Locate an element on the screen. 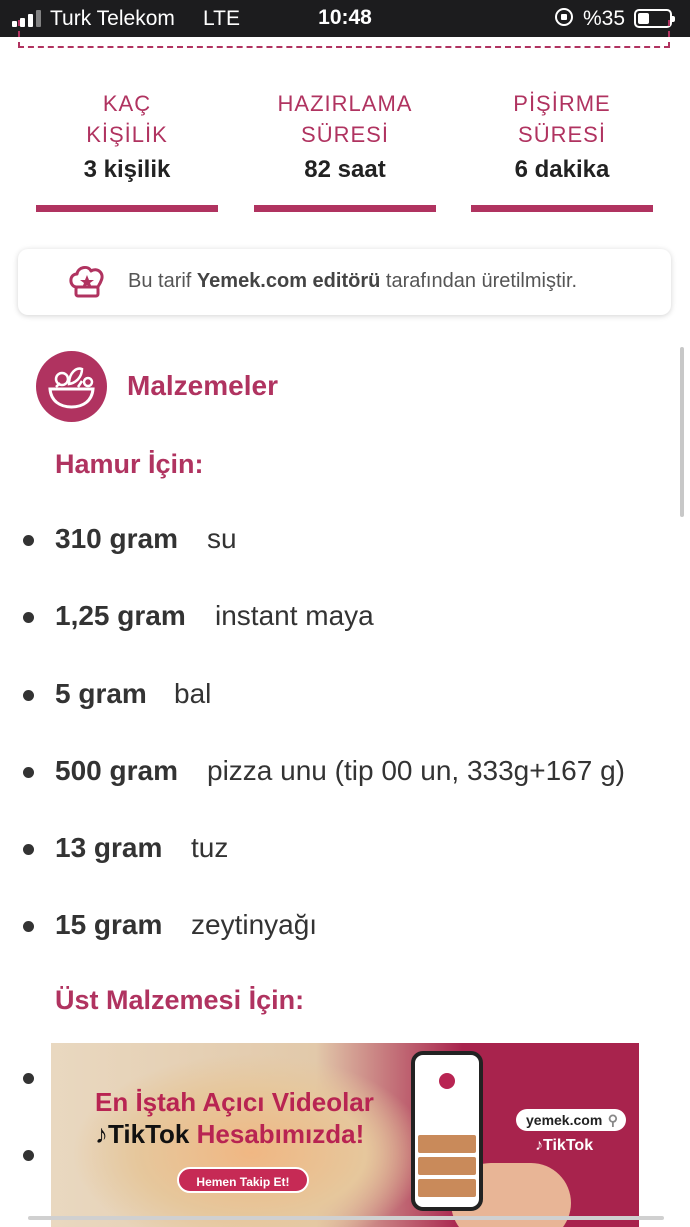  ingredient-qty: 13 gram is located at coordinates (109, 847).